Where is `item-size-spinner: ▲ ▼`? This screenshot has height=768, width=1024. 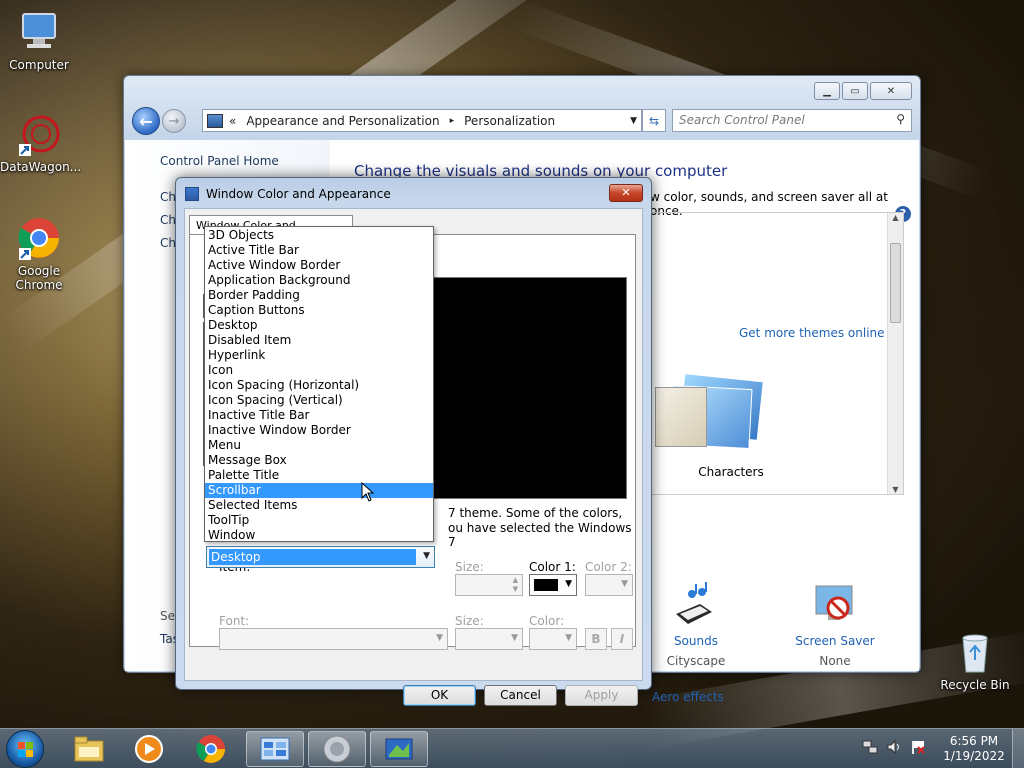
item-size-spinner: ▲ ▼ is located at coordinates (489, 585).